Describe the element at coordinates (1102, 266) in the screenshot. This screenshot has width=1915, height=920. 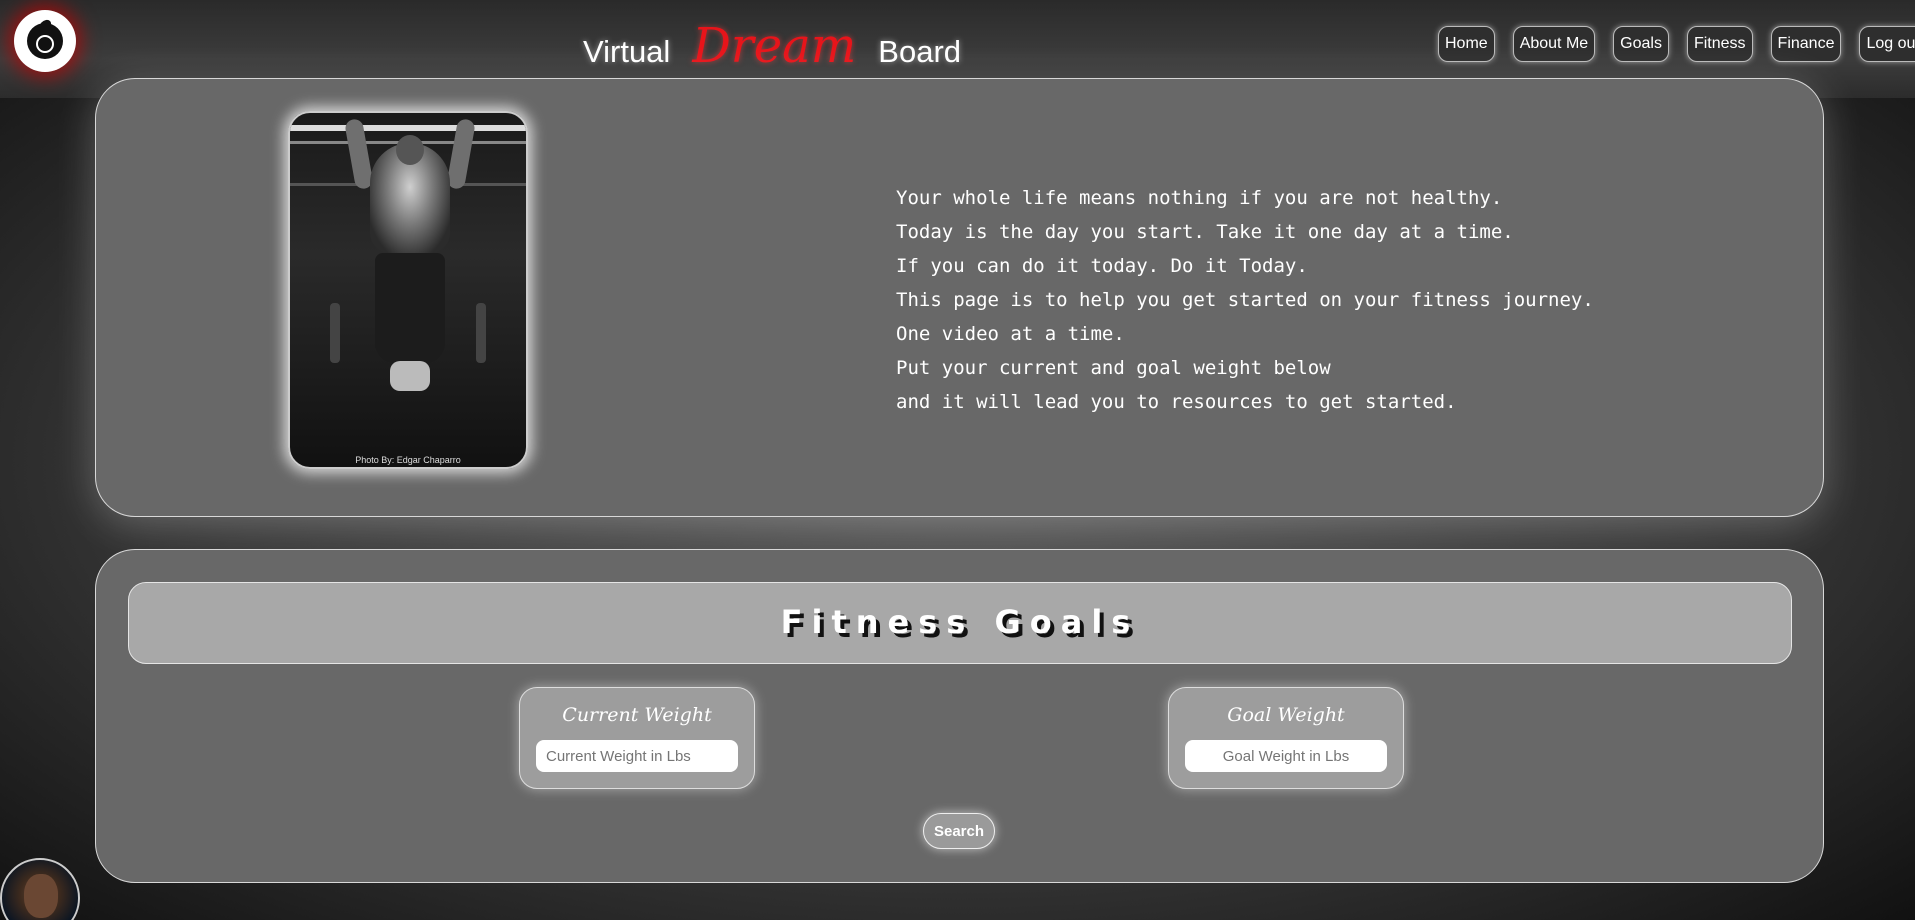
I see `intro-line: If you can do it today. Do it Today.` at that location.